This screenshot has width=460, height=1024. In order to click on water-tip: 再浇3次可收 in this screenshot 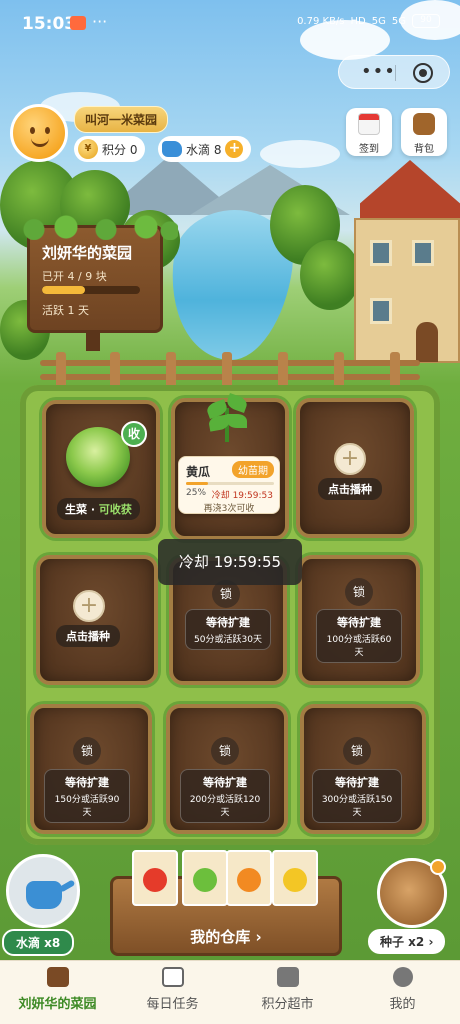, I will do `click(229, 509)`.